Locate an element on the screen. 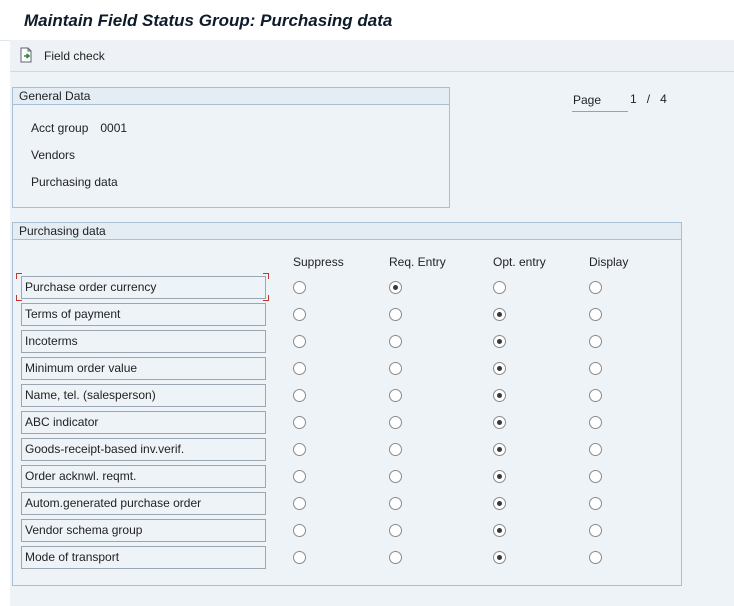  field-label: Incoterms is located at coordinates (143, 341).